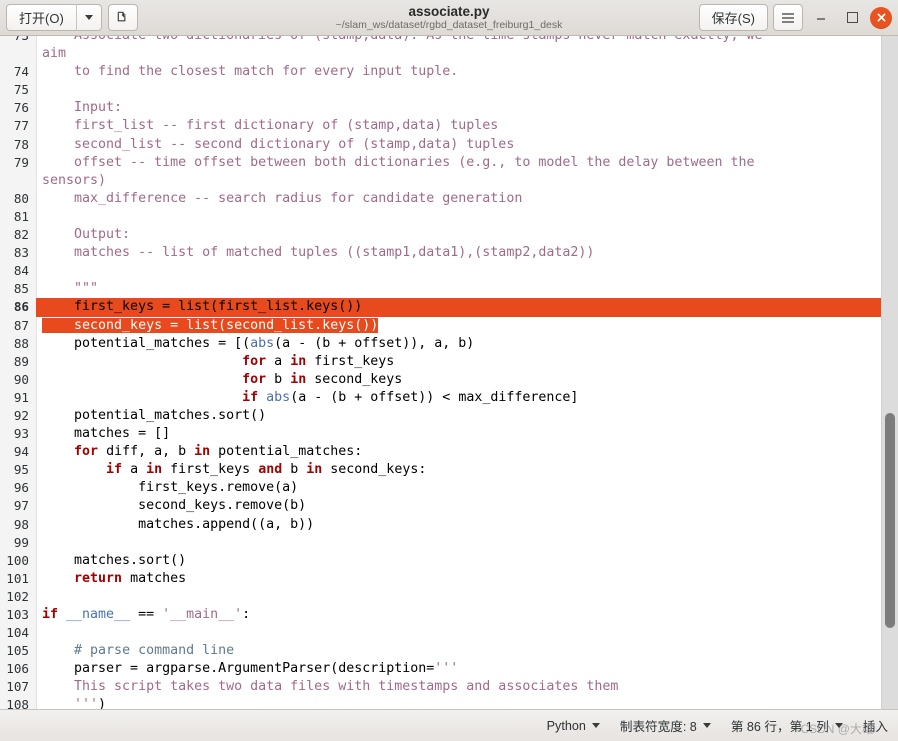 Image resolution: width=898 pixels, height=741 pixels. What do you see at coordinates (881, 17) in the screenshot?
I see `close-button` at bounding box center [881, 17].